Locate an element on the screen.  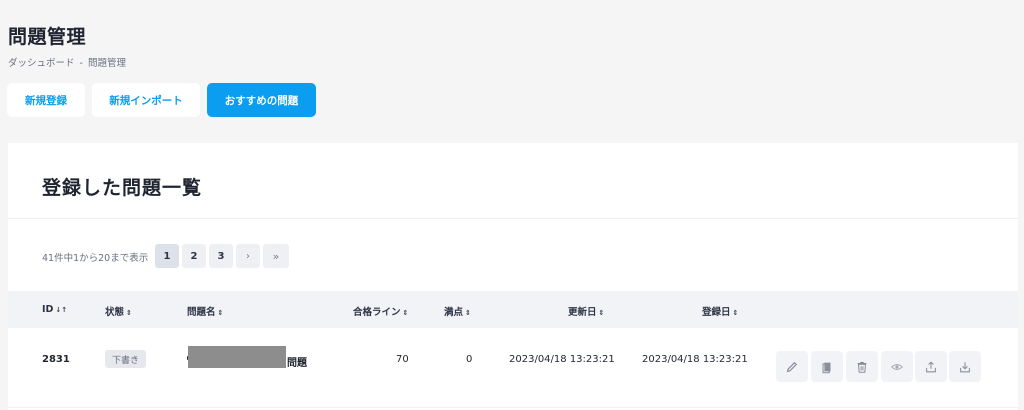
column-updated-at: 更新日 ⇕ is located at coordinates (586, 311).